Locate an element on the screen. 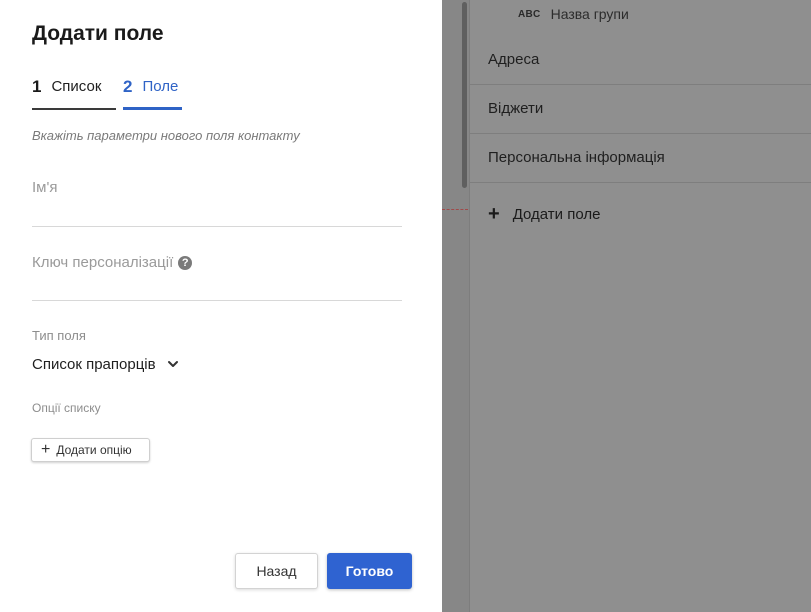  step-label: Поле is located at coordinates (160, 86).